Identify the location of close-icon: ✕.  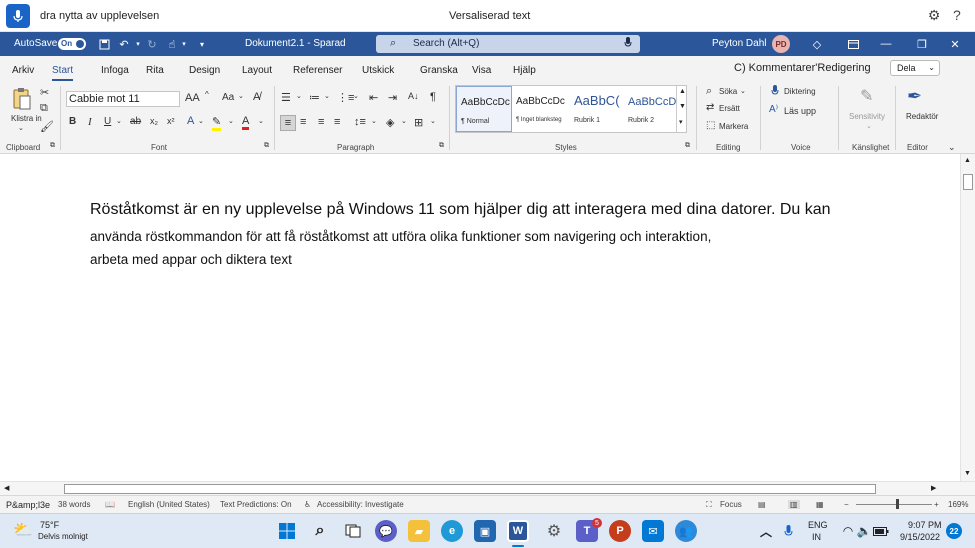
(955, 44).